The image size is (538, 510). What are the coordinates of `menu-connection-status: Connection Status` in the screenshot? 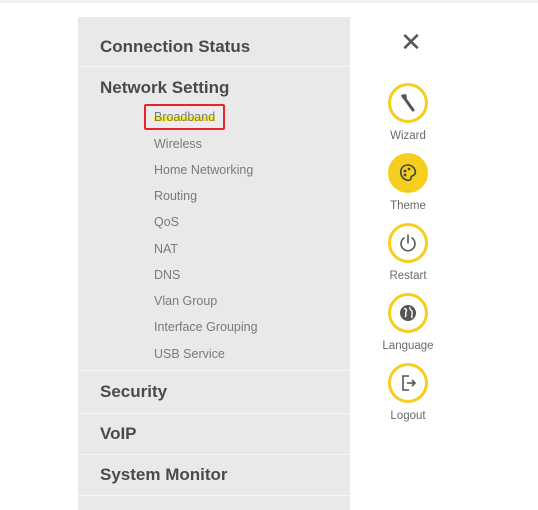 It's located at (214, 47).